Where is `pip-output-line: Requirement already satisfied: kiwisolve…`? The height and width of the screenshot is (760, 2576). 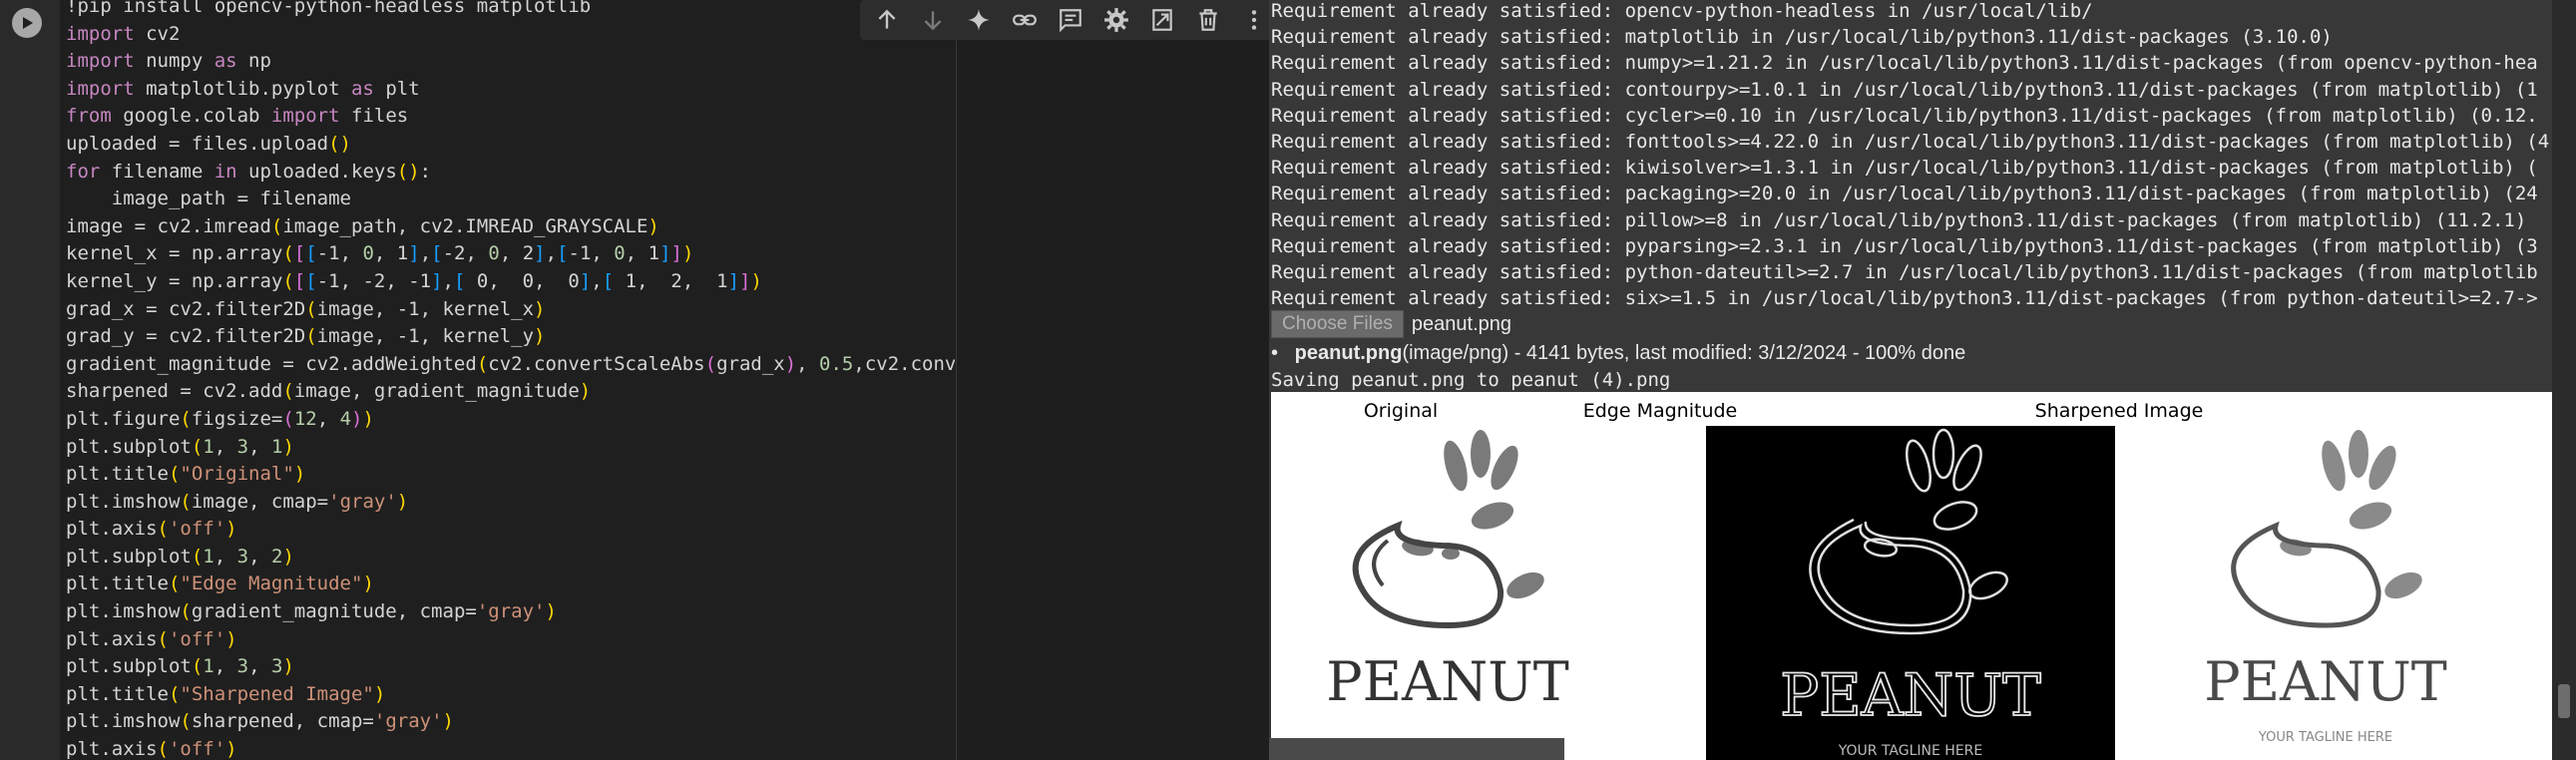
pip-output-line: Requirement already satisfied: kiwisolve… is located at coordinates (1904, 168).